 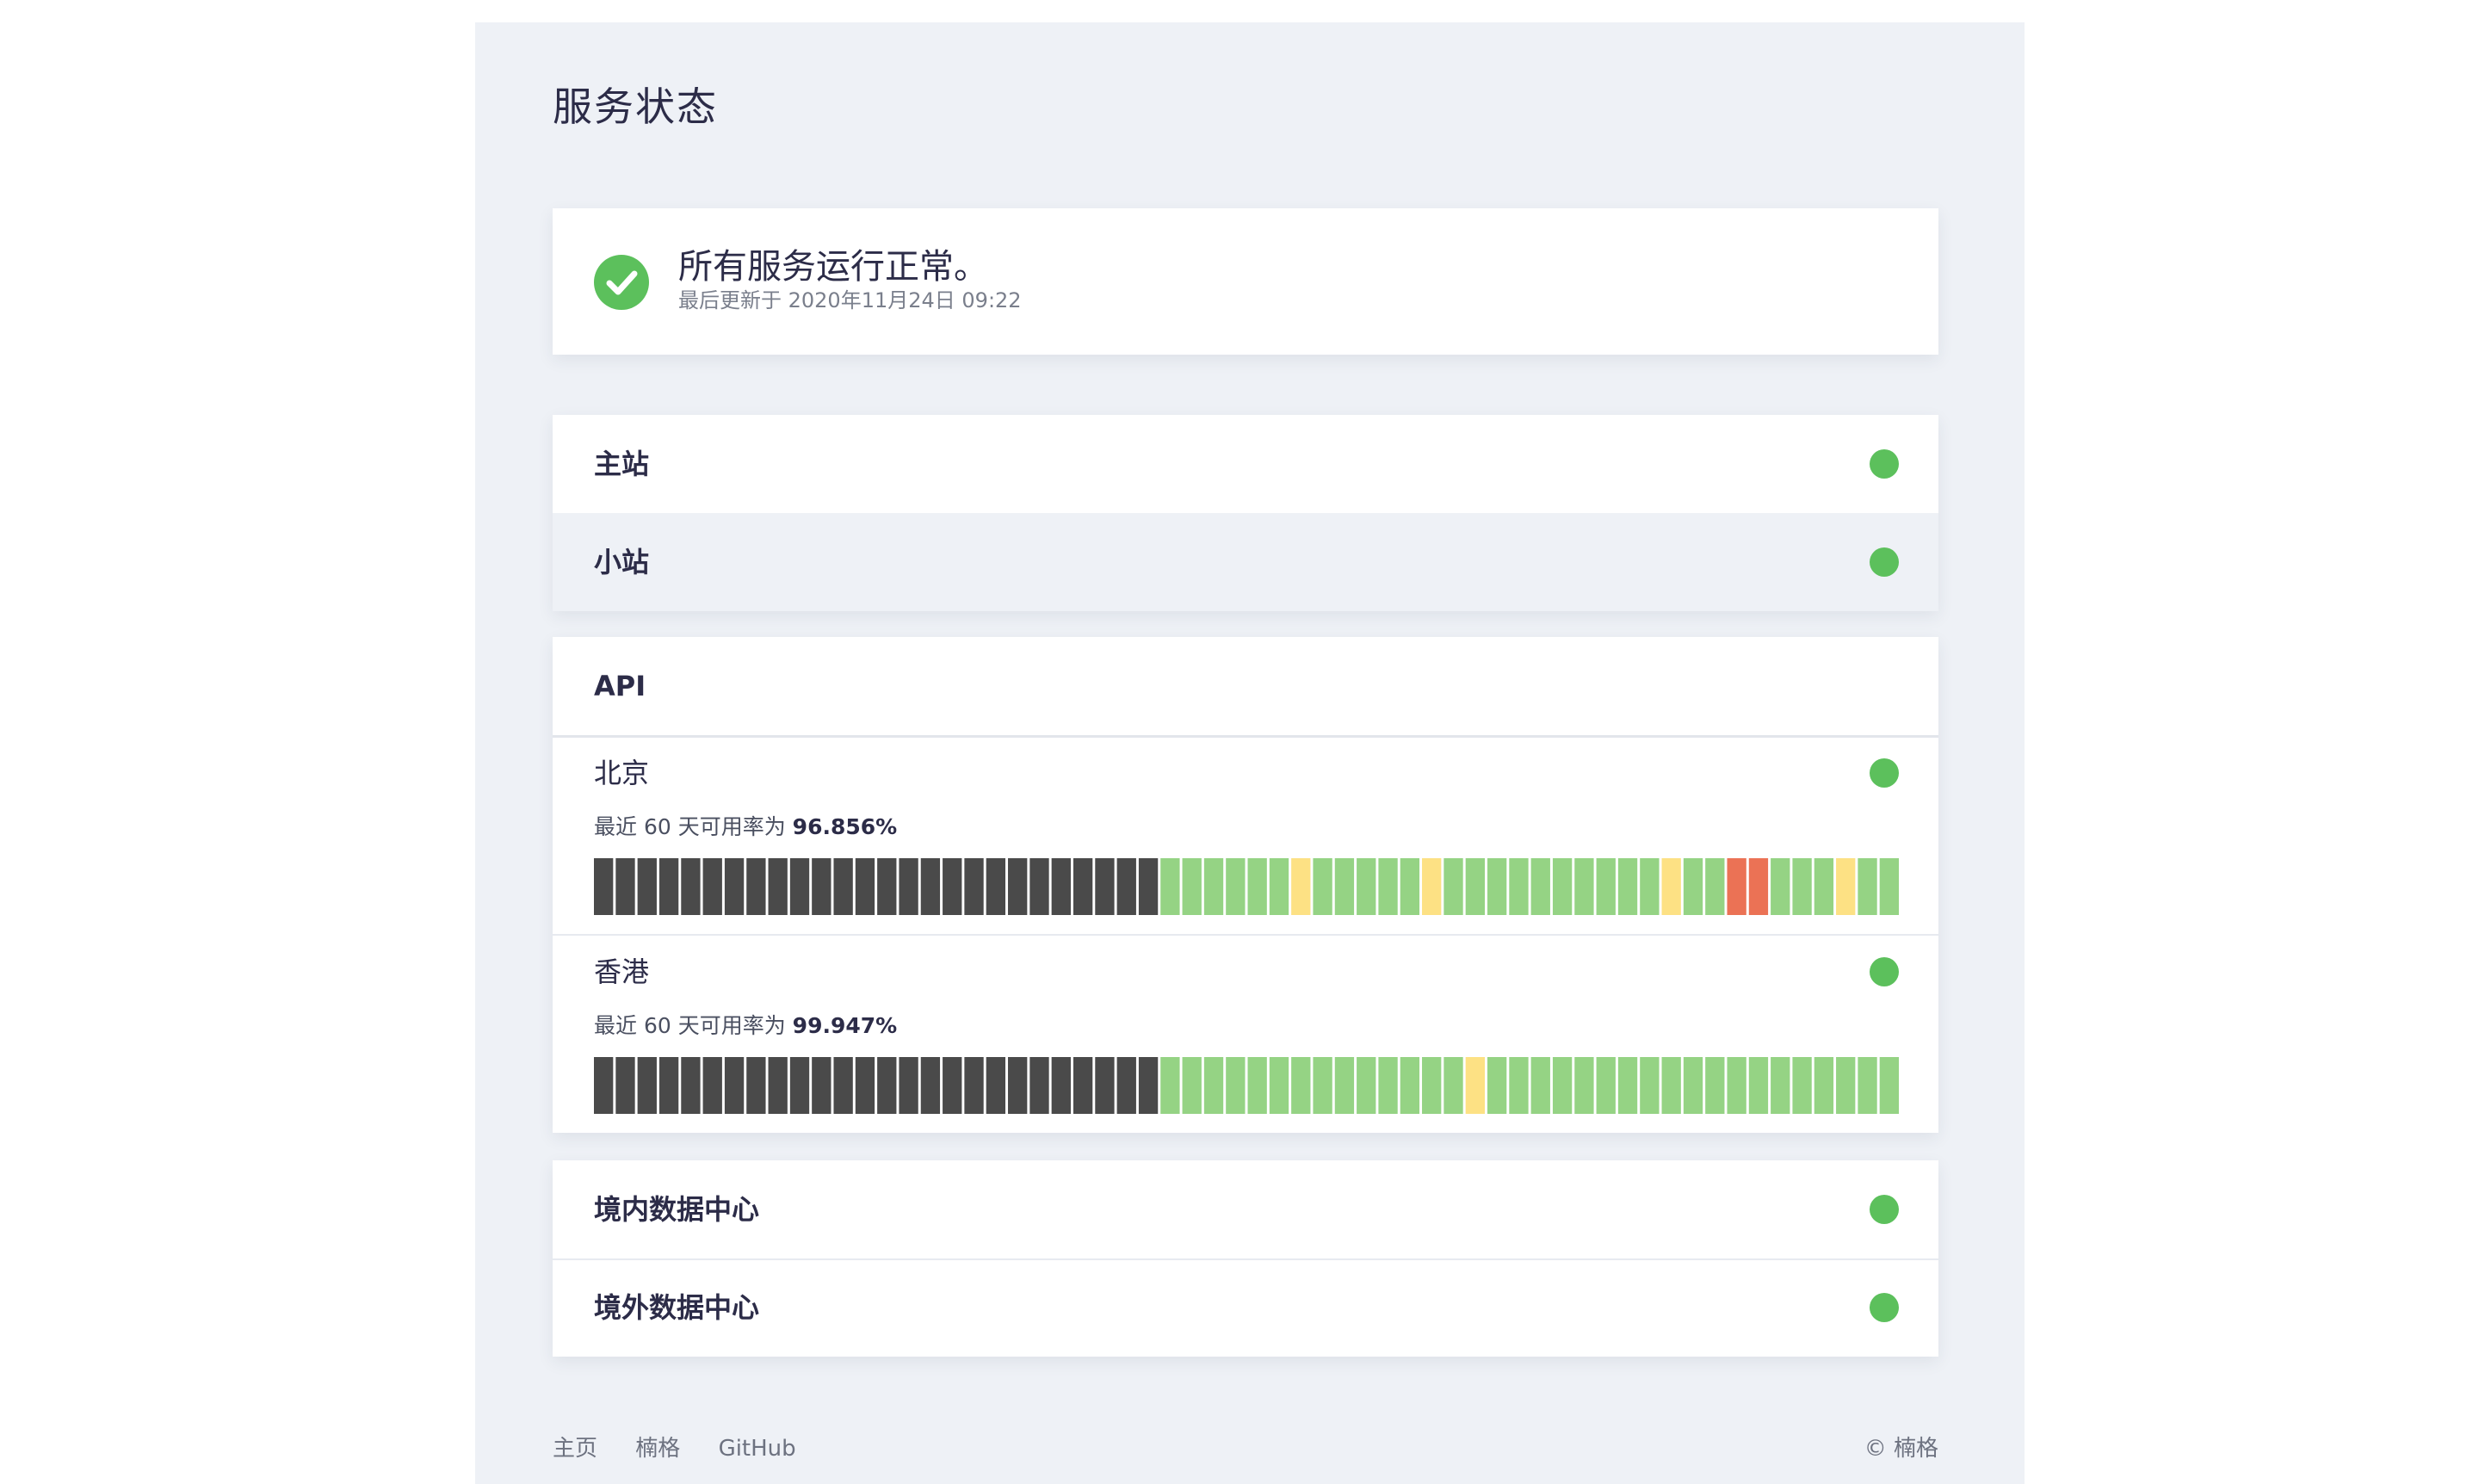 What do you see at coordinates (657, 1449) in the screenshot?
I see `footer-link-nange: 楠格` at bounding box center [657, 1449].